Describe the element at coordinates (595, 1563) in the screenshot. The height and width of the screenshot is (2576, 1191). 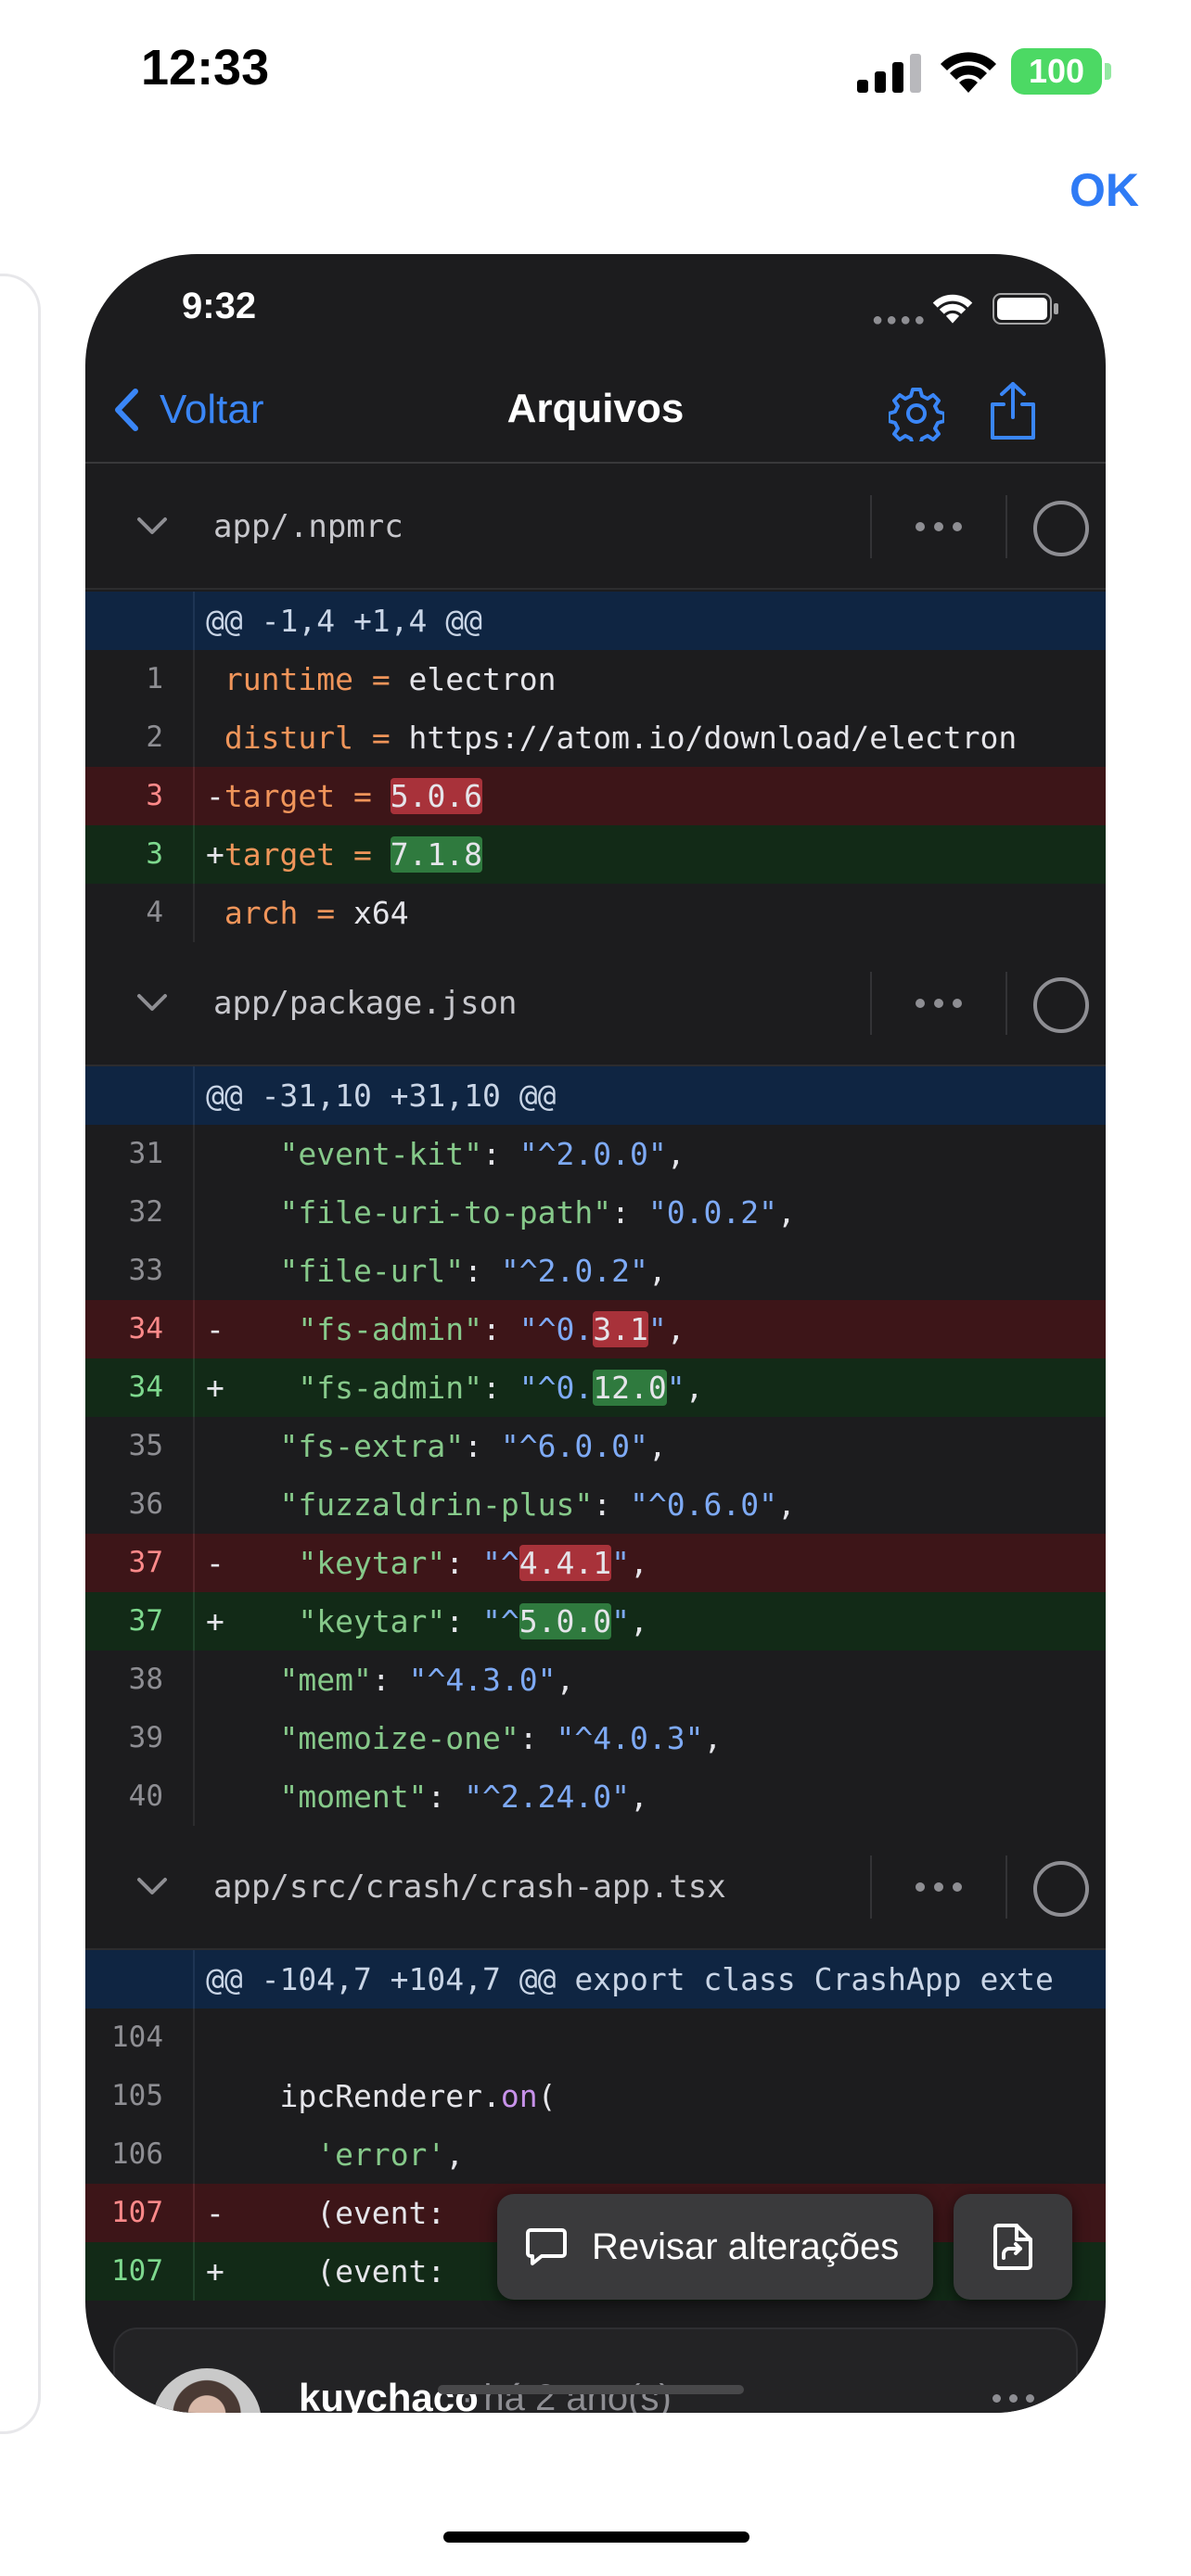
I see `deleted-line: 37- "keytar": "^4.4.1",` at that location.